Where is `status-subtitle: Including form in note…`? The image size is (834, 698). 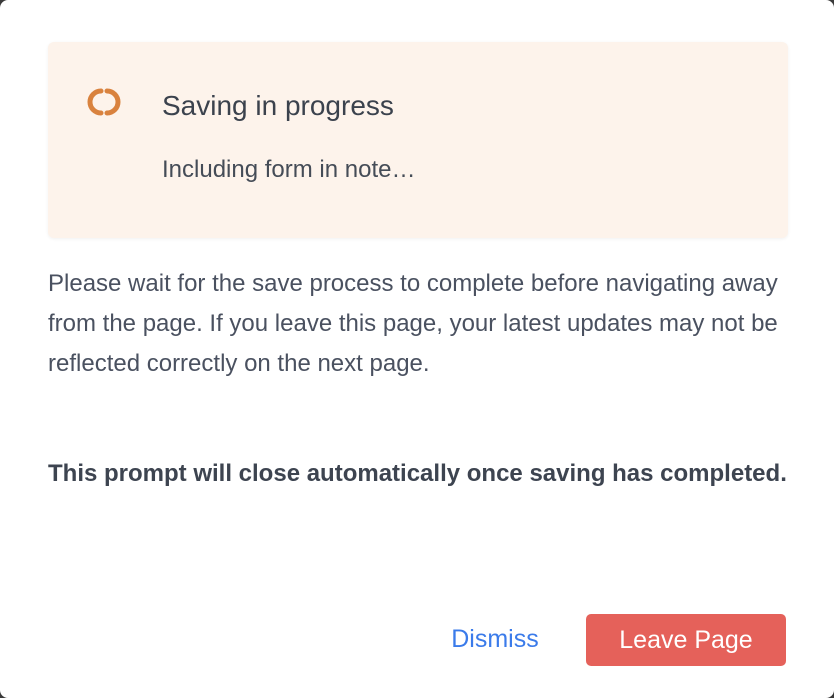
status-subtitle: Including form in note… is located at coordinates (289, 169).